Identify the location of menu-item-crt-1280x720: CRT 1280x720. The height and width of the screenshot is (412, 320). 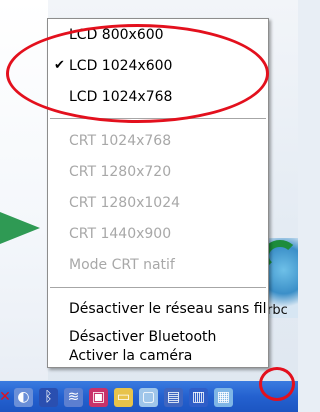
(158, 172).